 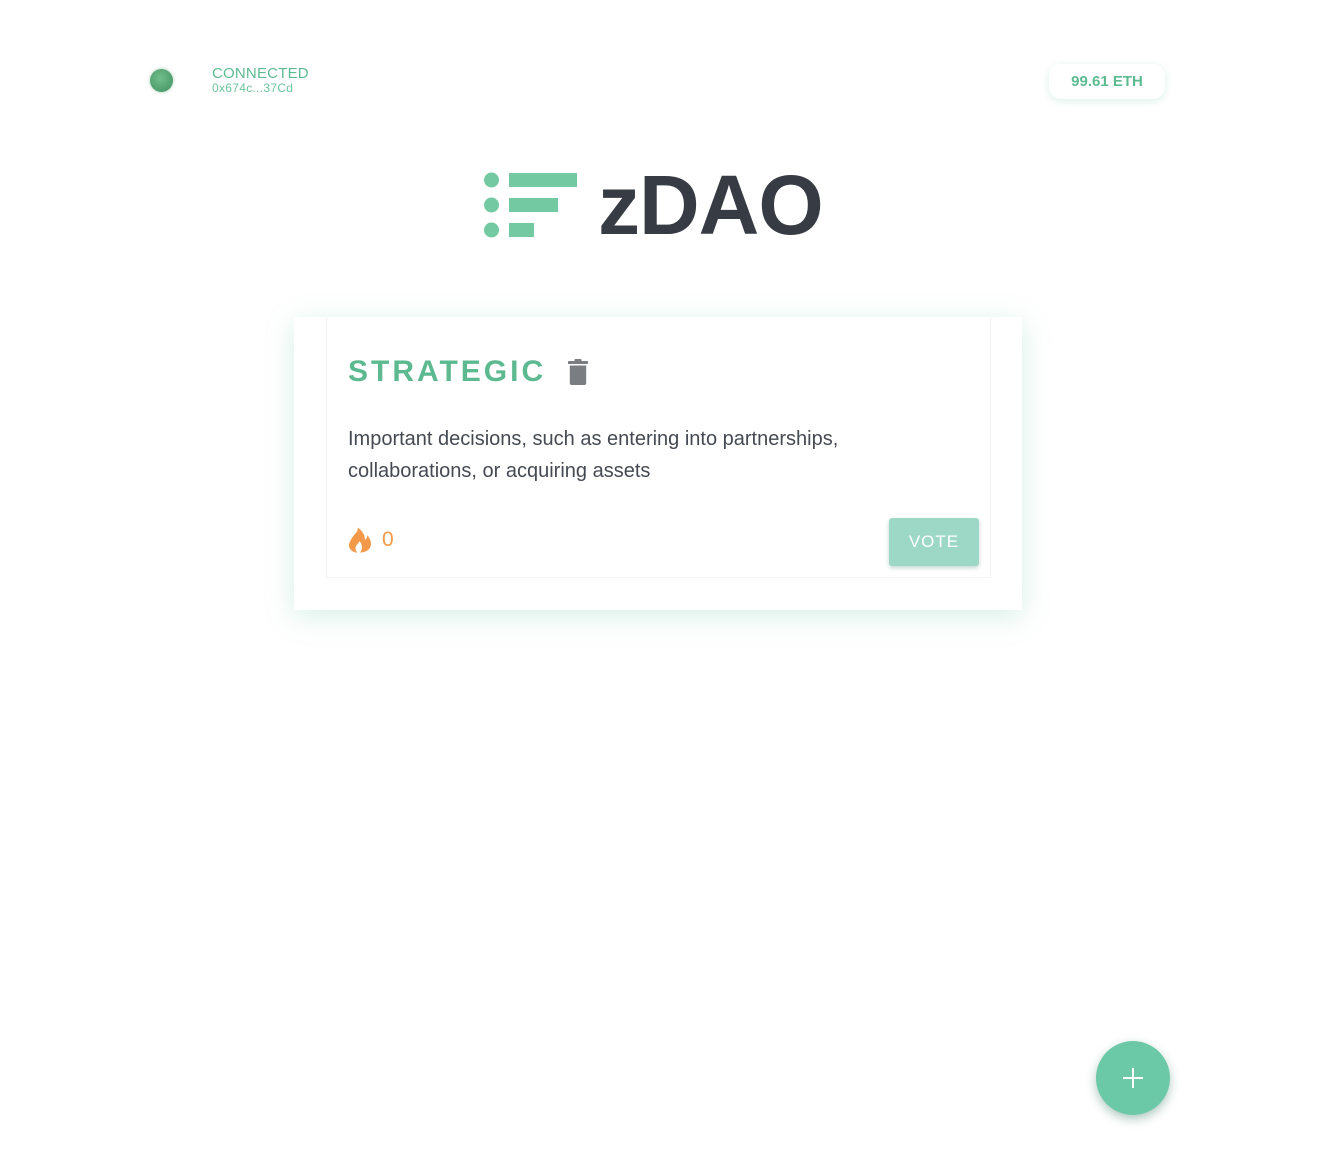 I want to click on proposal-title: STRATEGIC, so click(x=447, y=371).